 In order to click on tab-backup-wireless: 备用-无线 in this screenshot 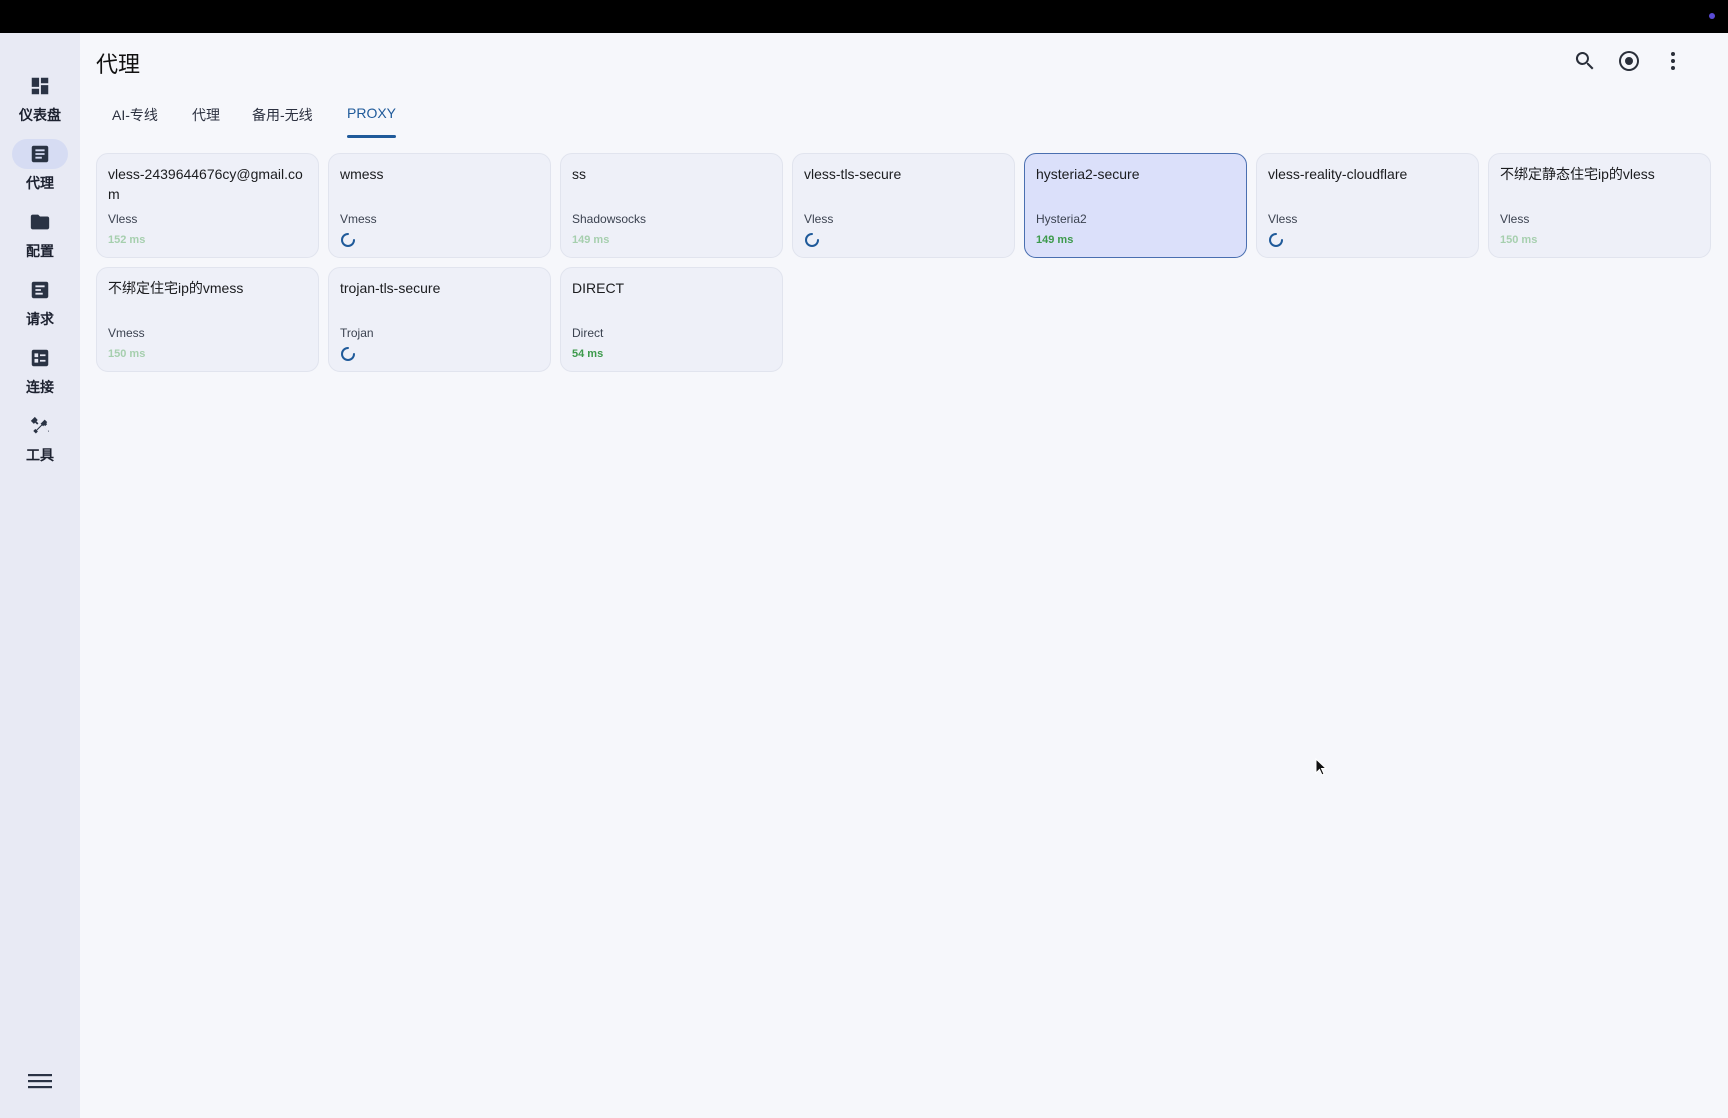, I will do `click(282, 117)`.